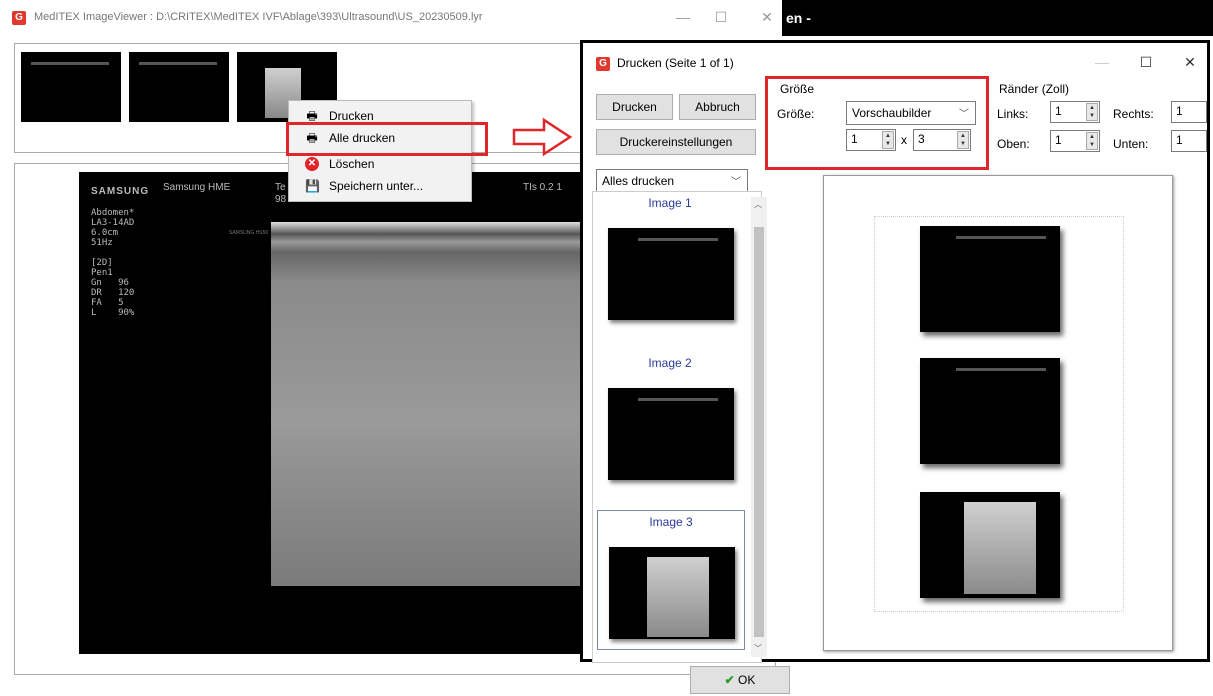 The image size is (1213, 696). What do you see at coordinates (197, 187) in the screenshot?
I see `ultrasound-center-label: Samsung HME` at bounding box center [197, 187].